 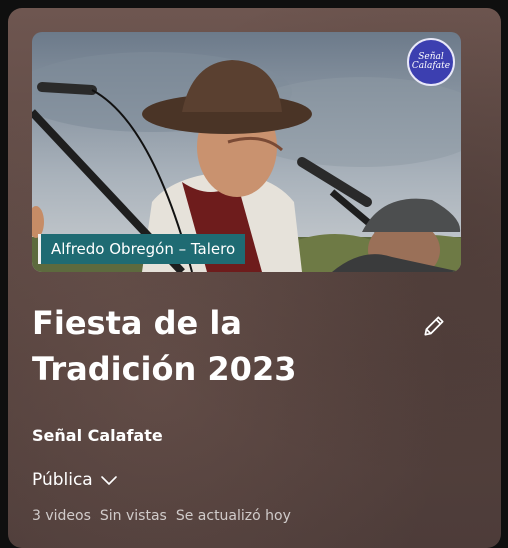 I want to click on thumbnail-caption: Alfredo Obregón – Talero, so click(x=142, y=249).